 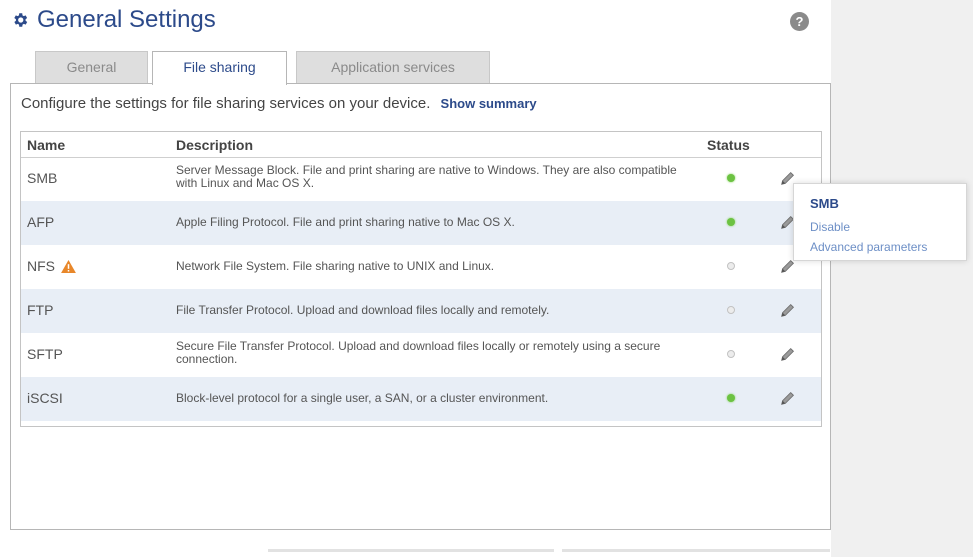 I want to click on table-header: Name Description Status, so click(x=421, y=145).